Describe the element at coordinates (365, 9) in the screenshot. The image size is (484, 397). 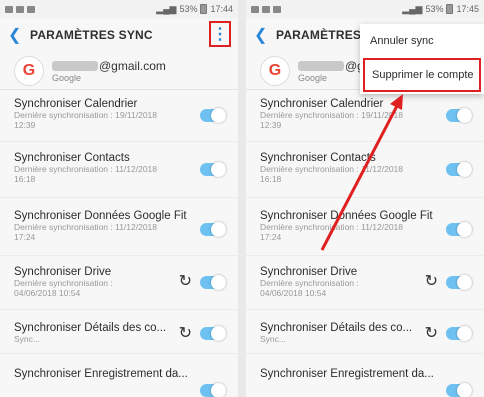
I see `status-bar: ▂▄▆ 53% 17:45` at that location.